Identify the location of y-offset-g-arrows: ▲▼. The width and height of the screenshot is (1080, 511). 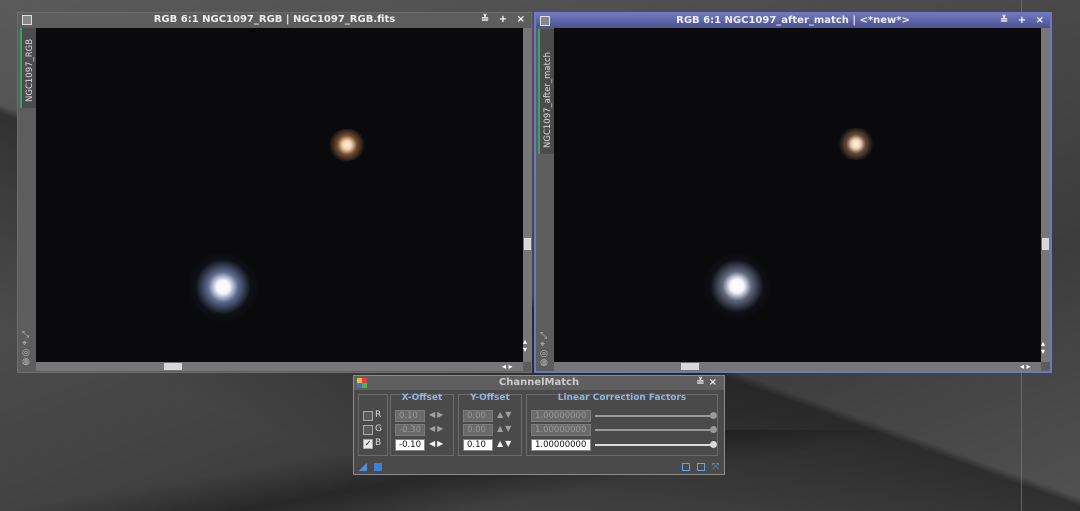
(505, 428).